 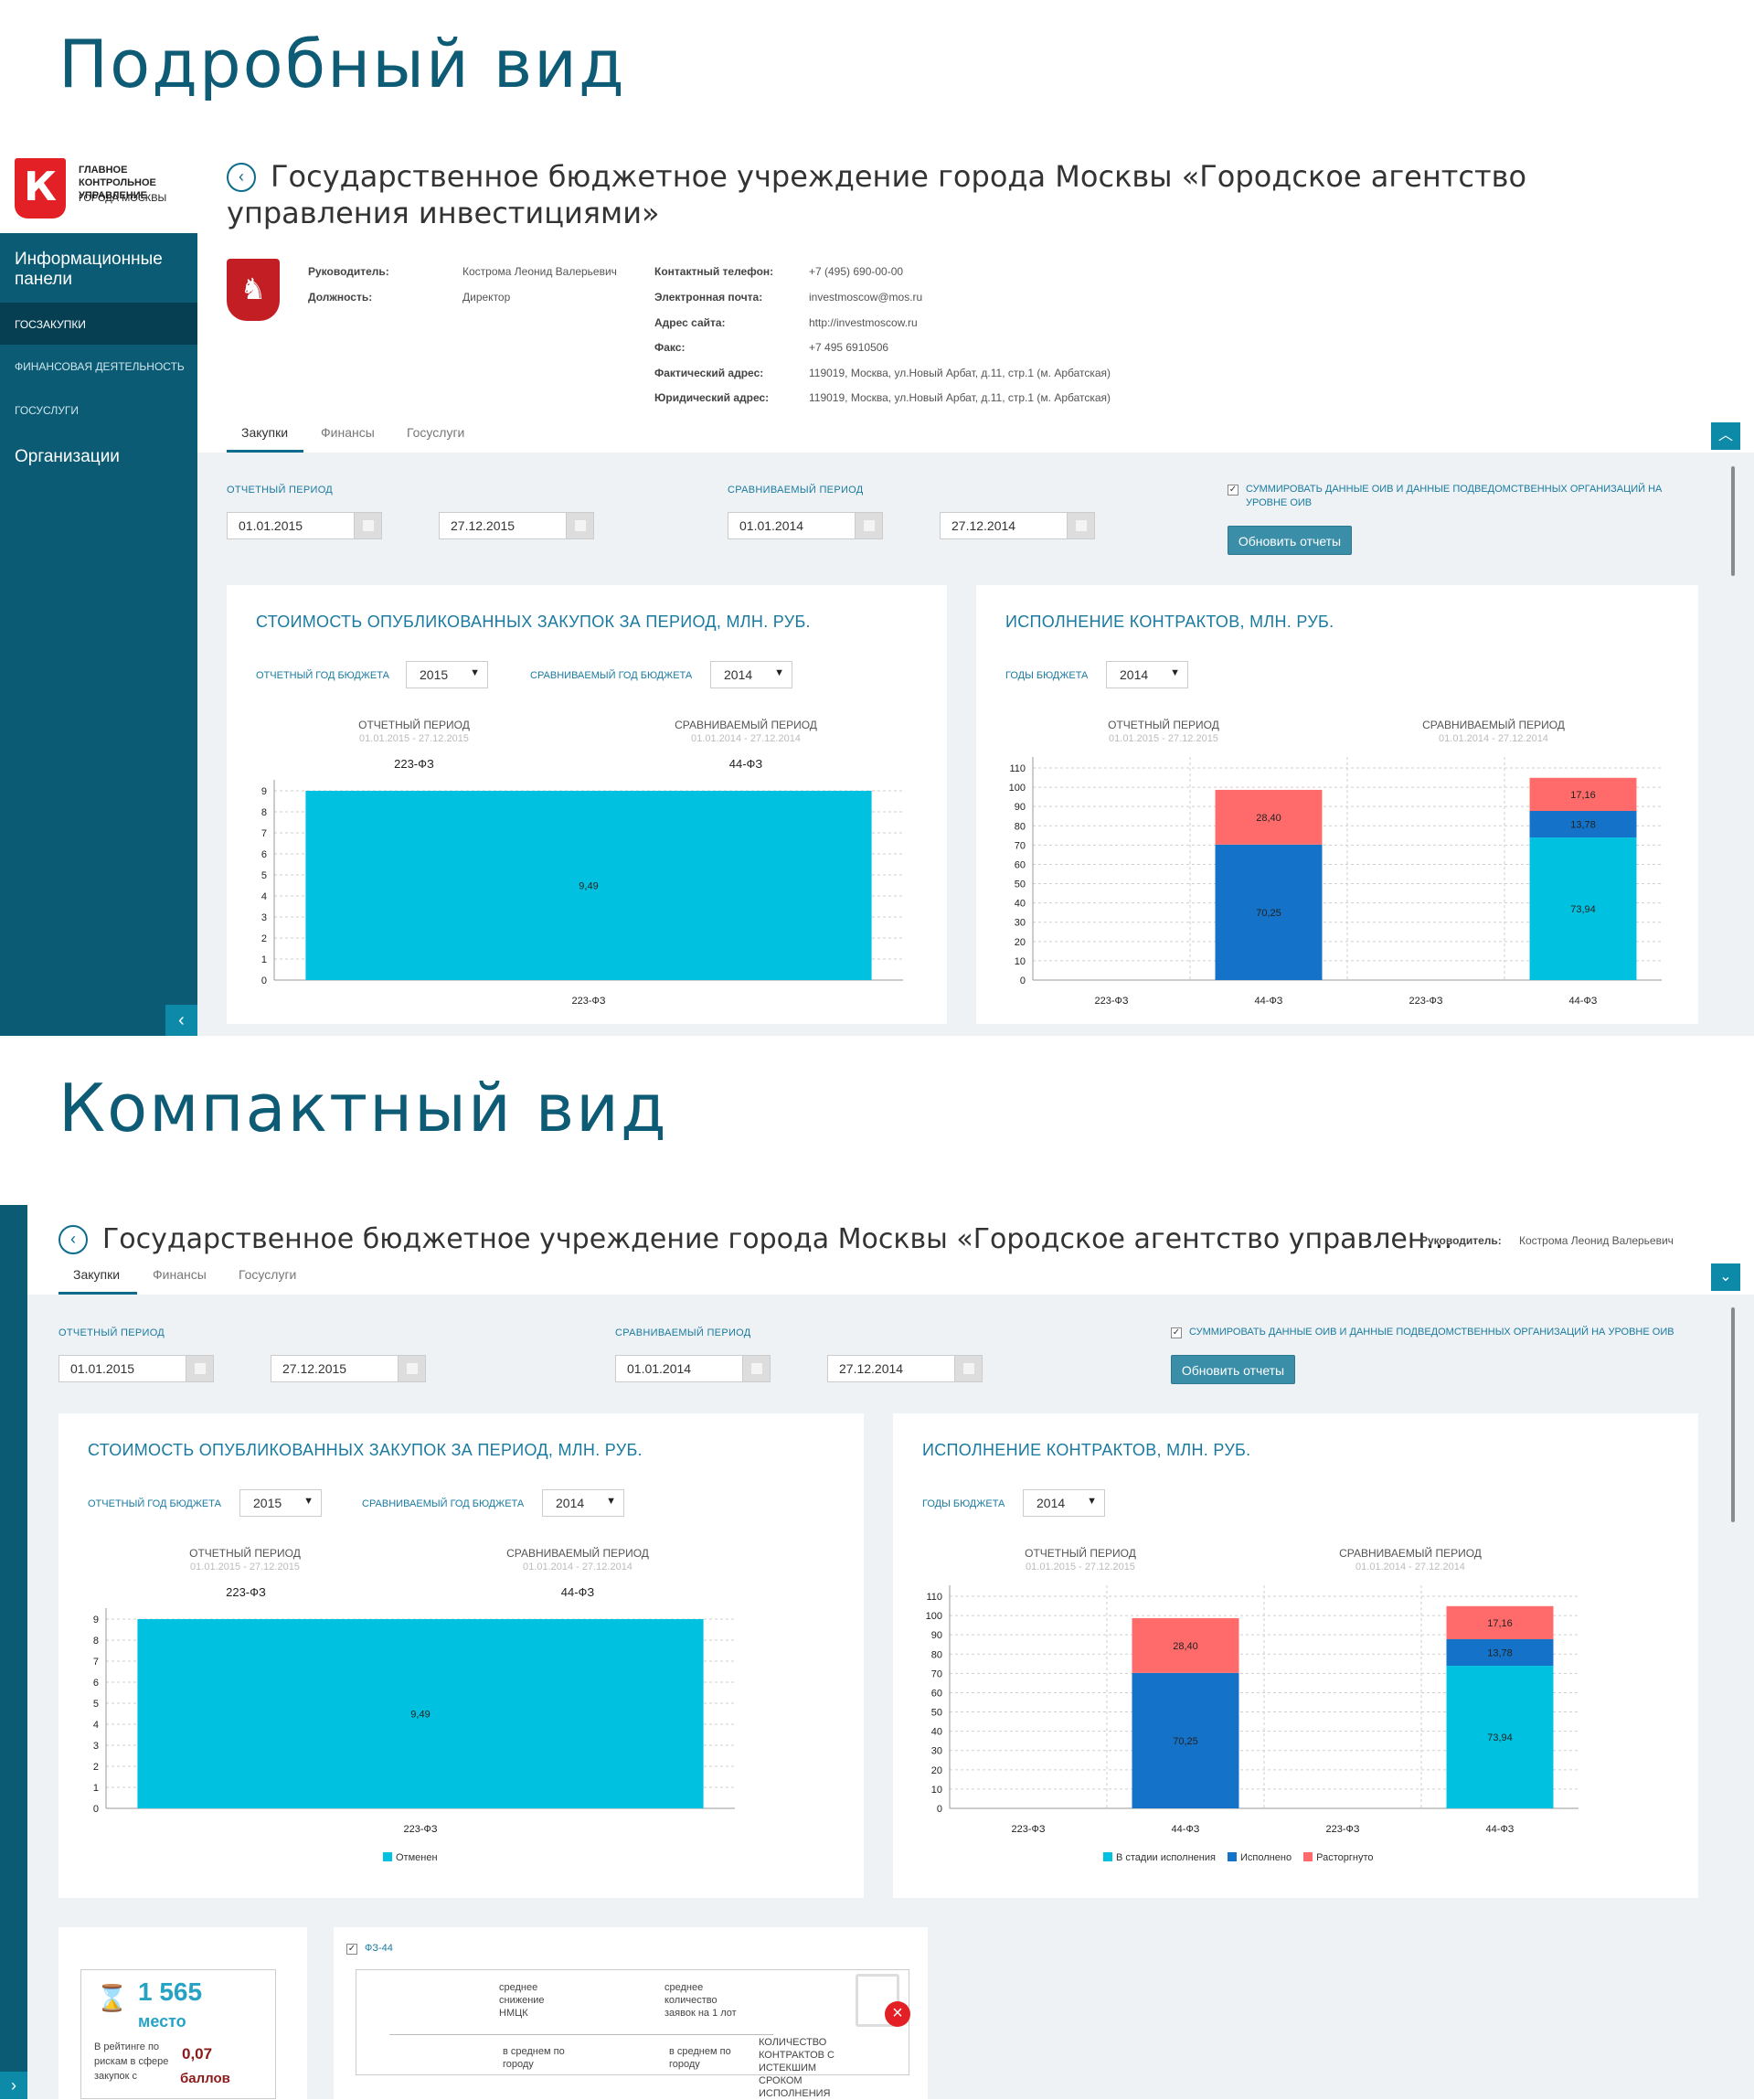 What do you see at coordinates (1021, 904) in the screenshot?
I see `y-tick-label: 40` at bounding box center [1021, 904].